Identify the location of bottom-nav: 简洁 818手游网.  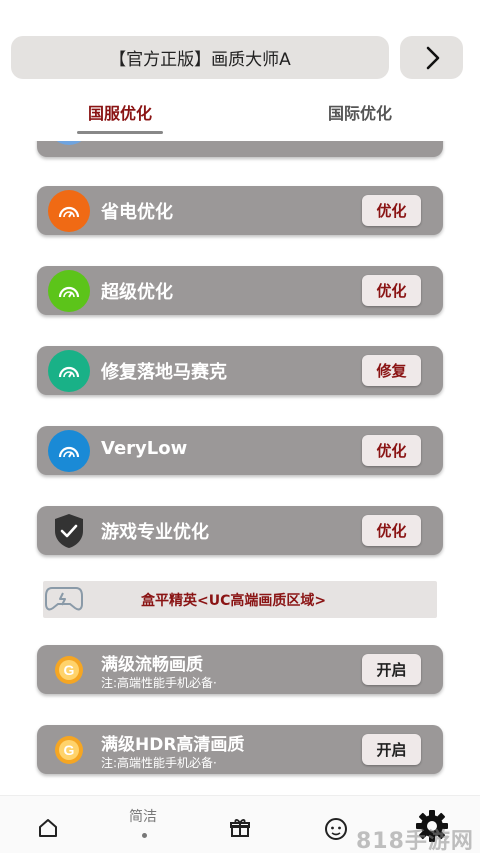
(240, 824).